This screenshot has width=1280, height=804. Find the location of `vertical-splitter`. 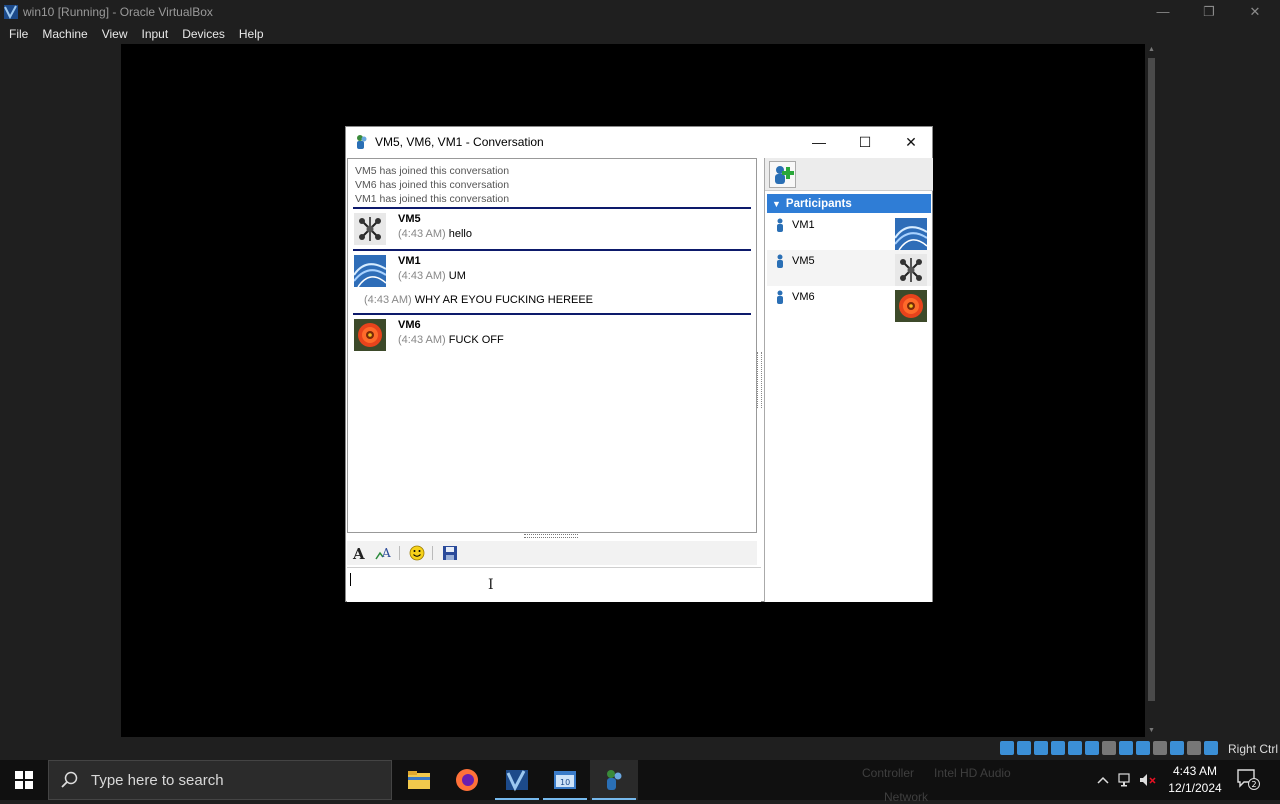

vertical-splitter is located at coordinates (759, 380).